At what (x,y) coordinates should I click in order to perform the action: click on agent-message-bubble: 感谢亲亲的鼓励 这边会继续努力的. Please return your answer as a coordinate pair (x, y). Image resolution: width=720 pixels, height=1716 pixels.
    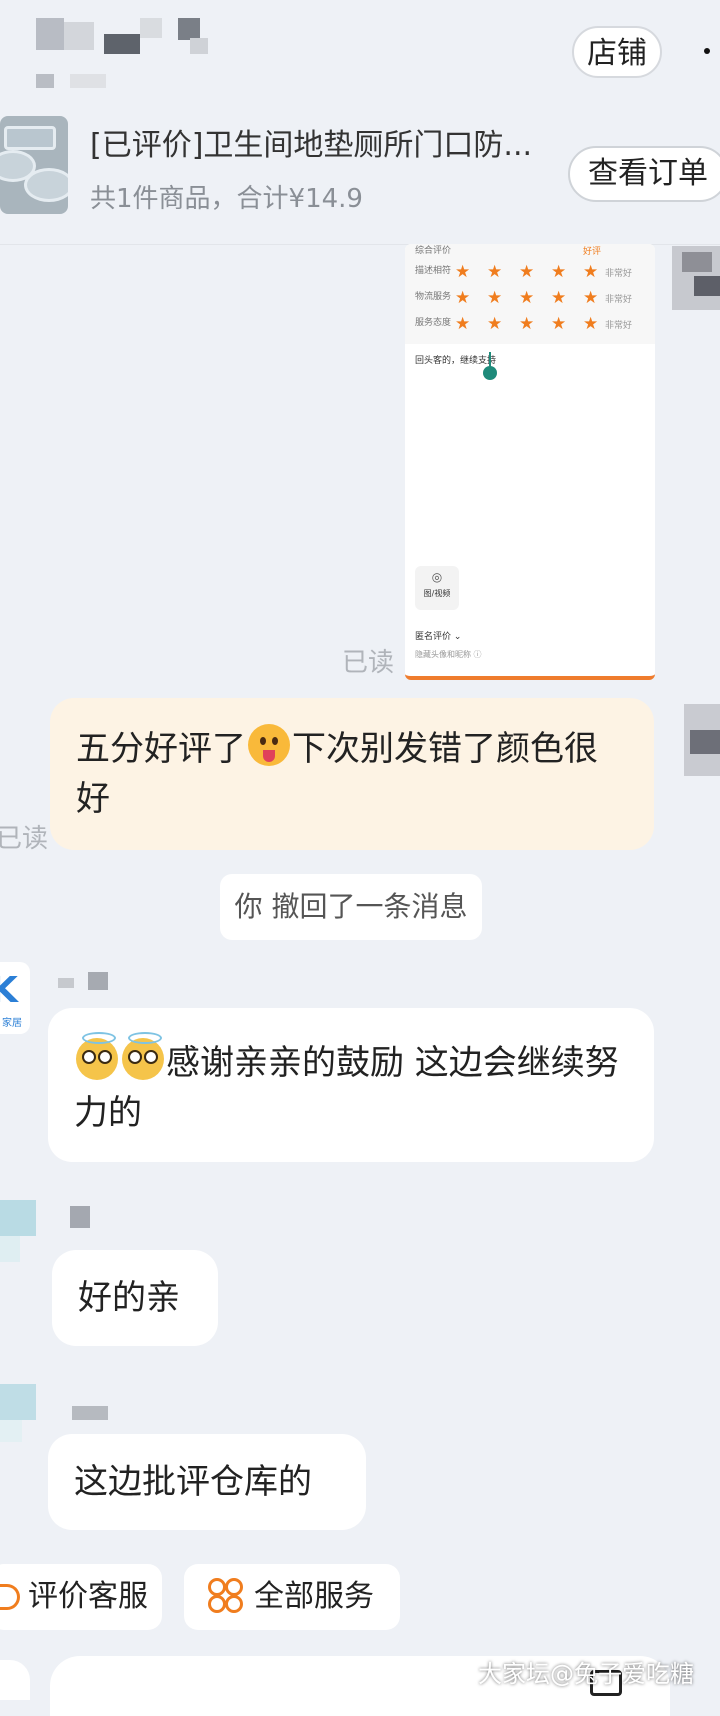
    Looking at the image, I should click on (351, 1085).